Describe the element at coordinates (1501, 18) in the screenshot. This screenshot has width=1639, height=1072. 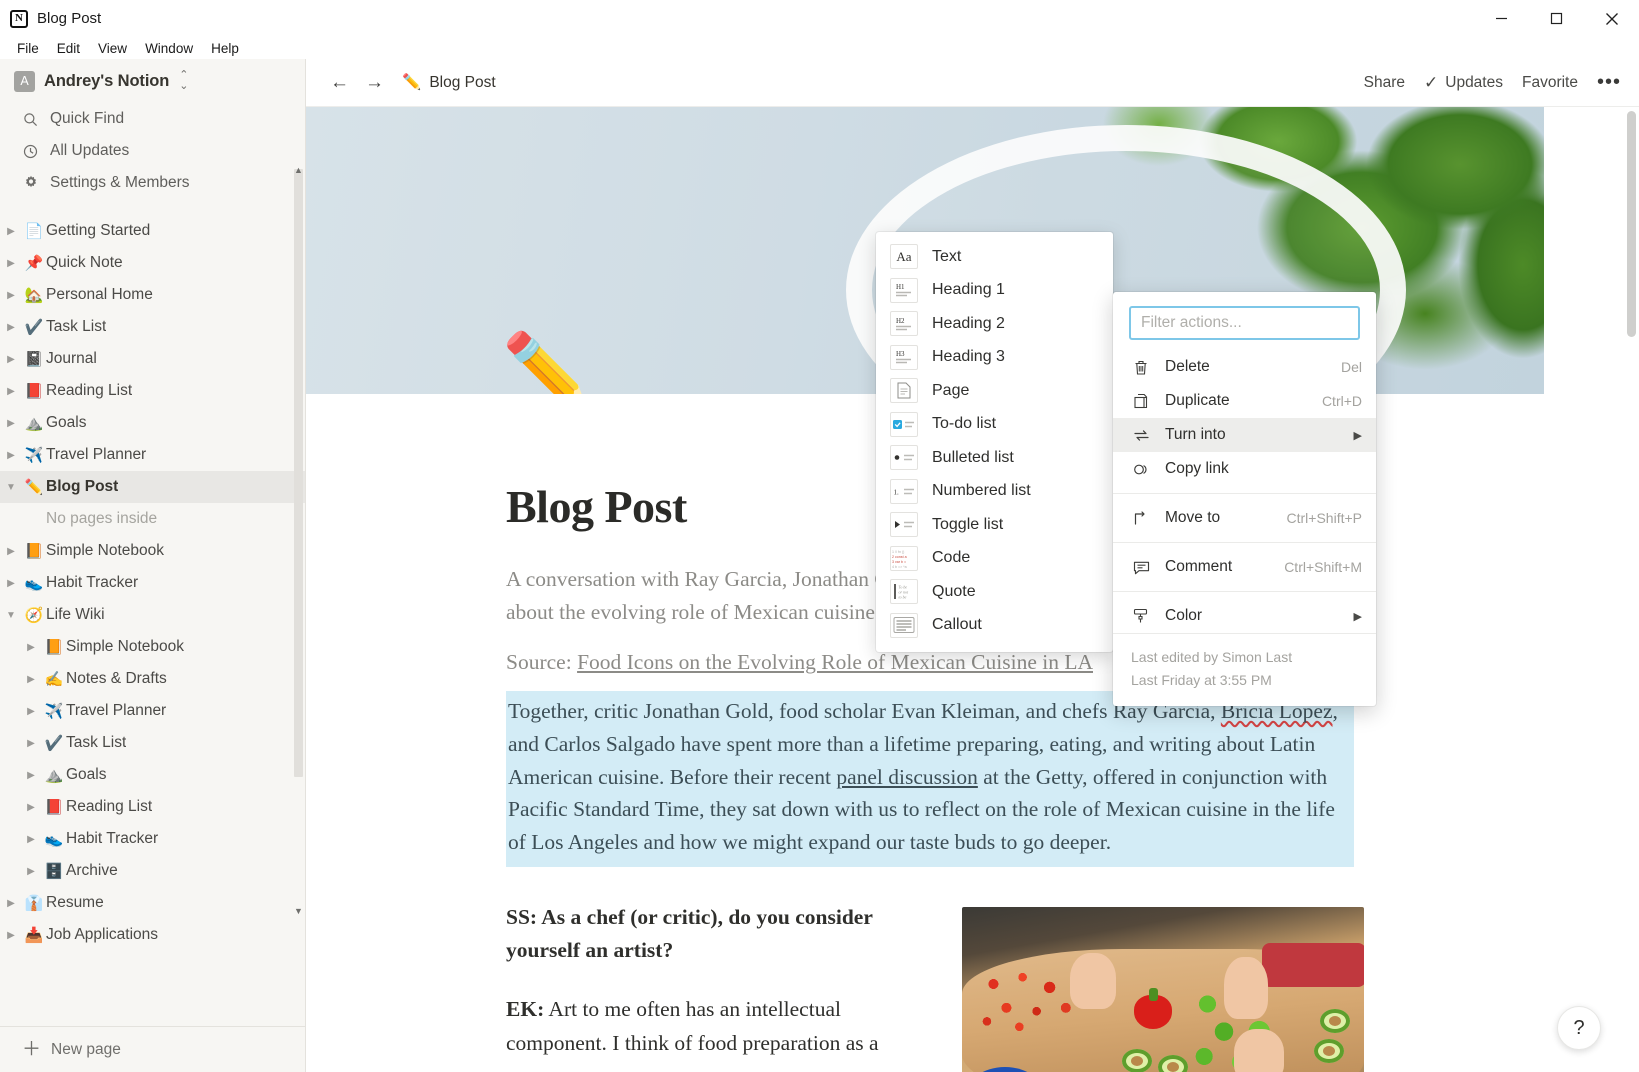
I see `minimize-icon` at that location.